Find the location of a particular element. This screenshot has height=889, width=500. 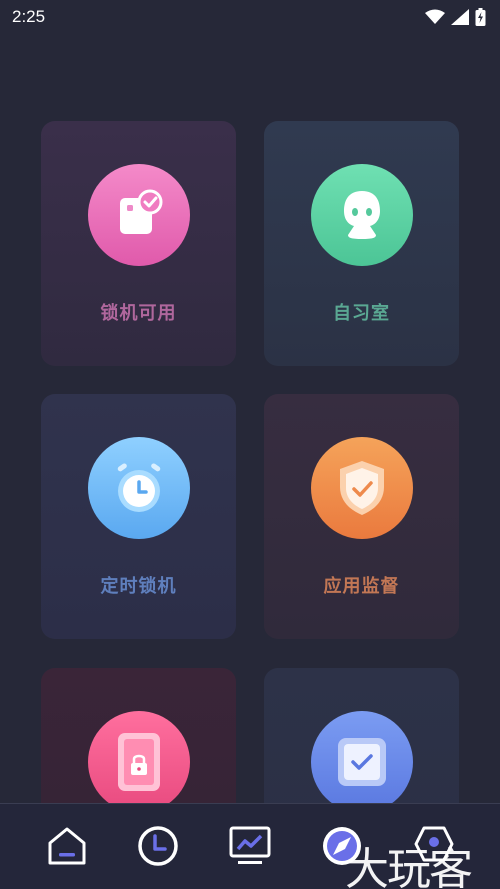

nav-home is located at coordinates (67, 848).